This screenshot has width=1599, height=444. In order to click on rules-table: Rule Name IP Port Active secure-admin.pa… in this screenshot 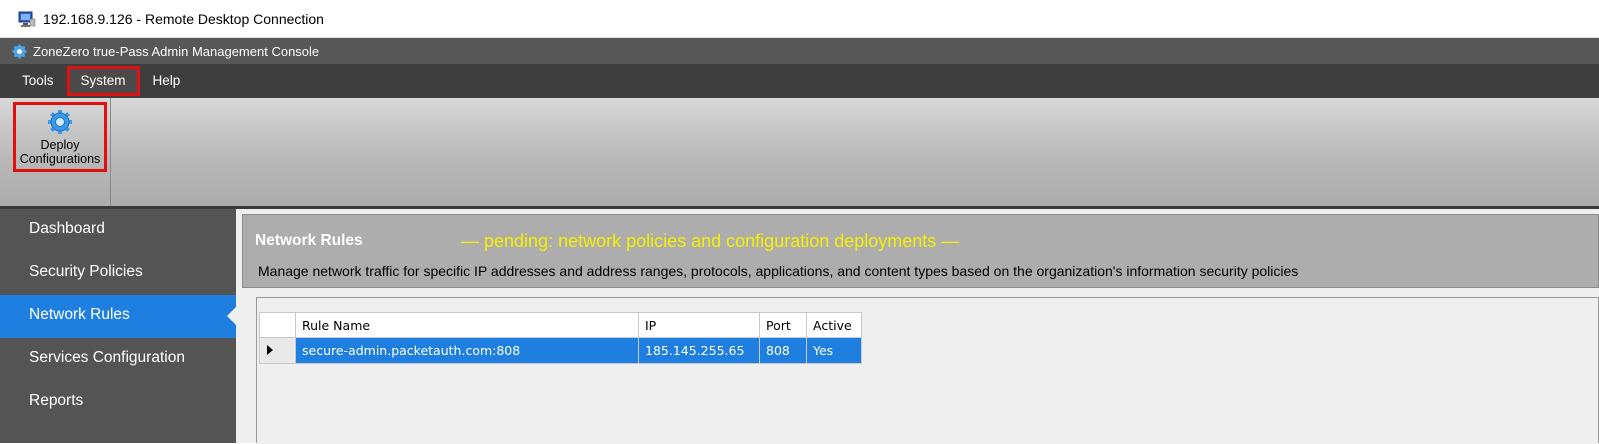, I will do `click(560, 338)`.